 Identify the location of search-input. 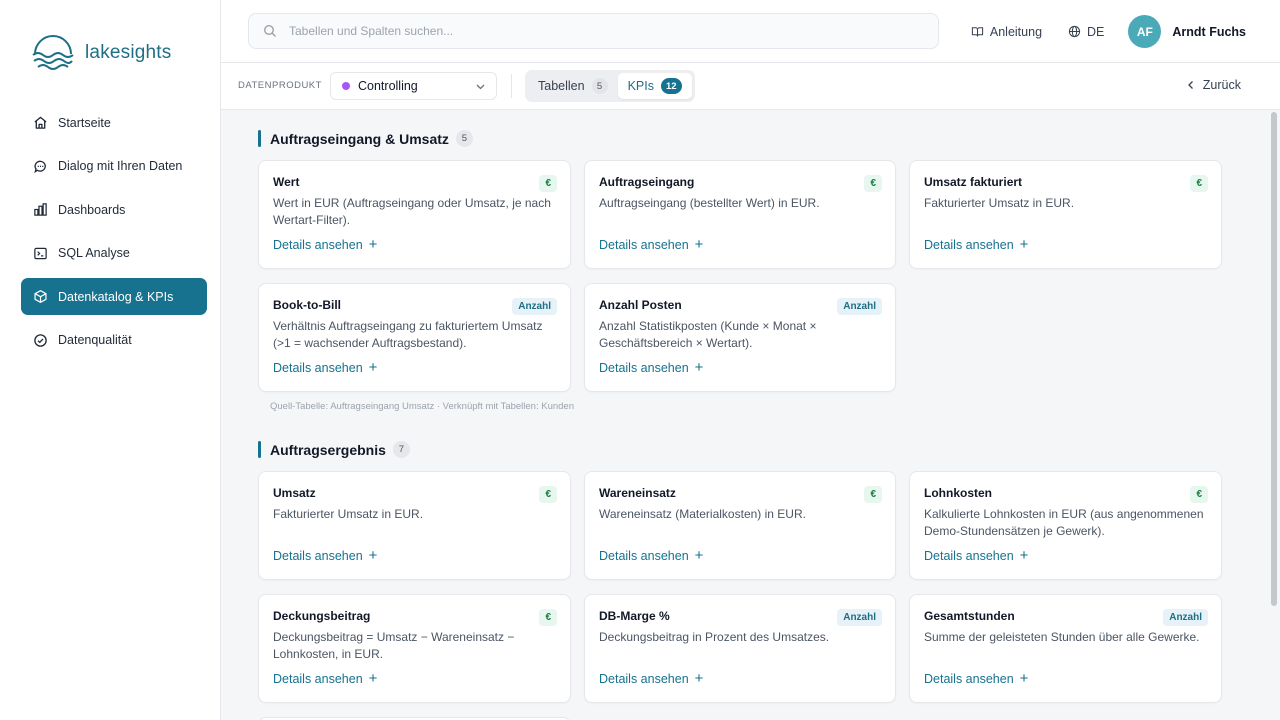
(589, 31).